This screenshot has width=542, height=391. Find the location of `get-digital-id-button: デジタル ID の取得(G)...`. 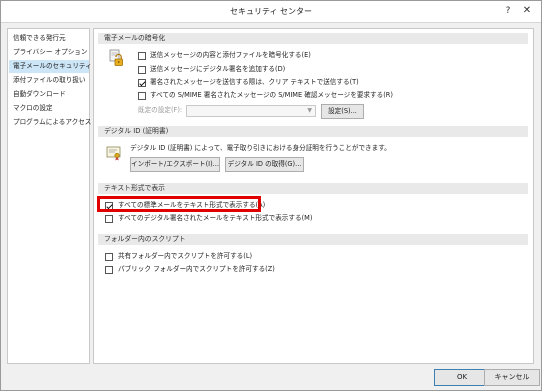

get-digital-id-button: デジタル ID の取得(G)... is located at coordinates (264, 164).